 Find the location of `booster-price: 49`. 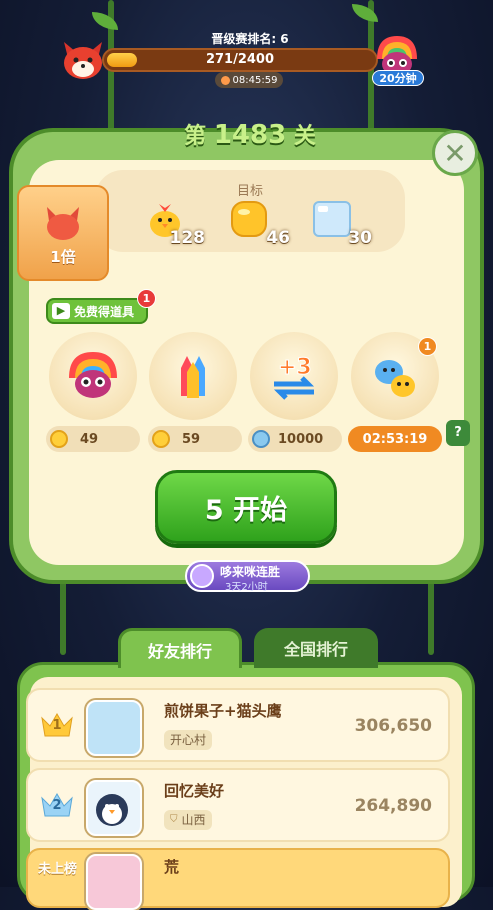

booster-price: 49 is located at coordinates (93, 439).